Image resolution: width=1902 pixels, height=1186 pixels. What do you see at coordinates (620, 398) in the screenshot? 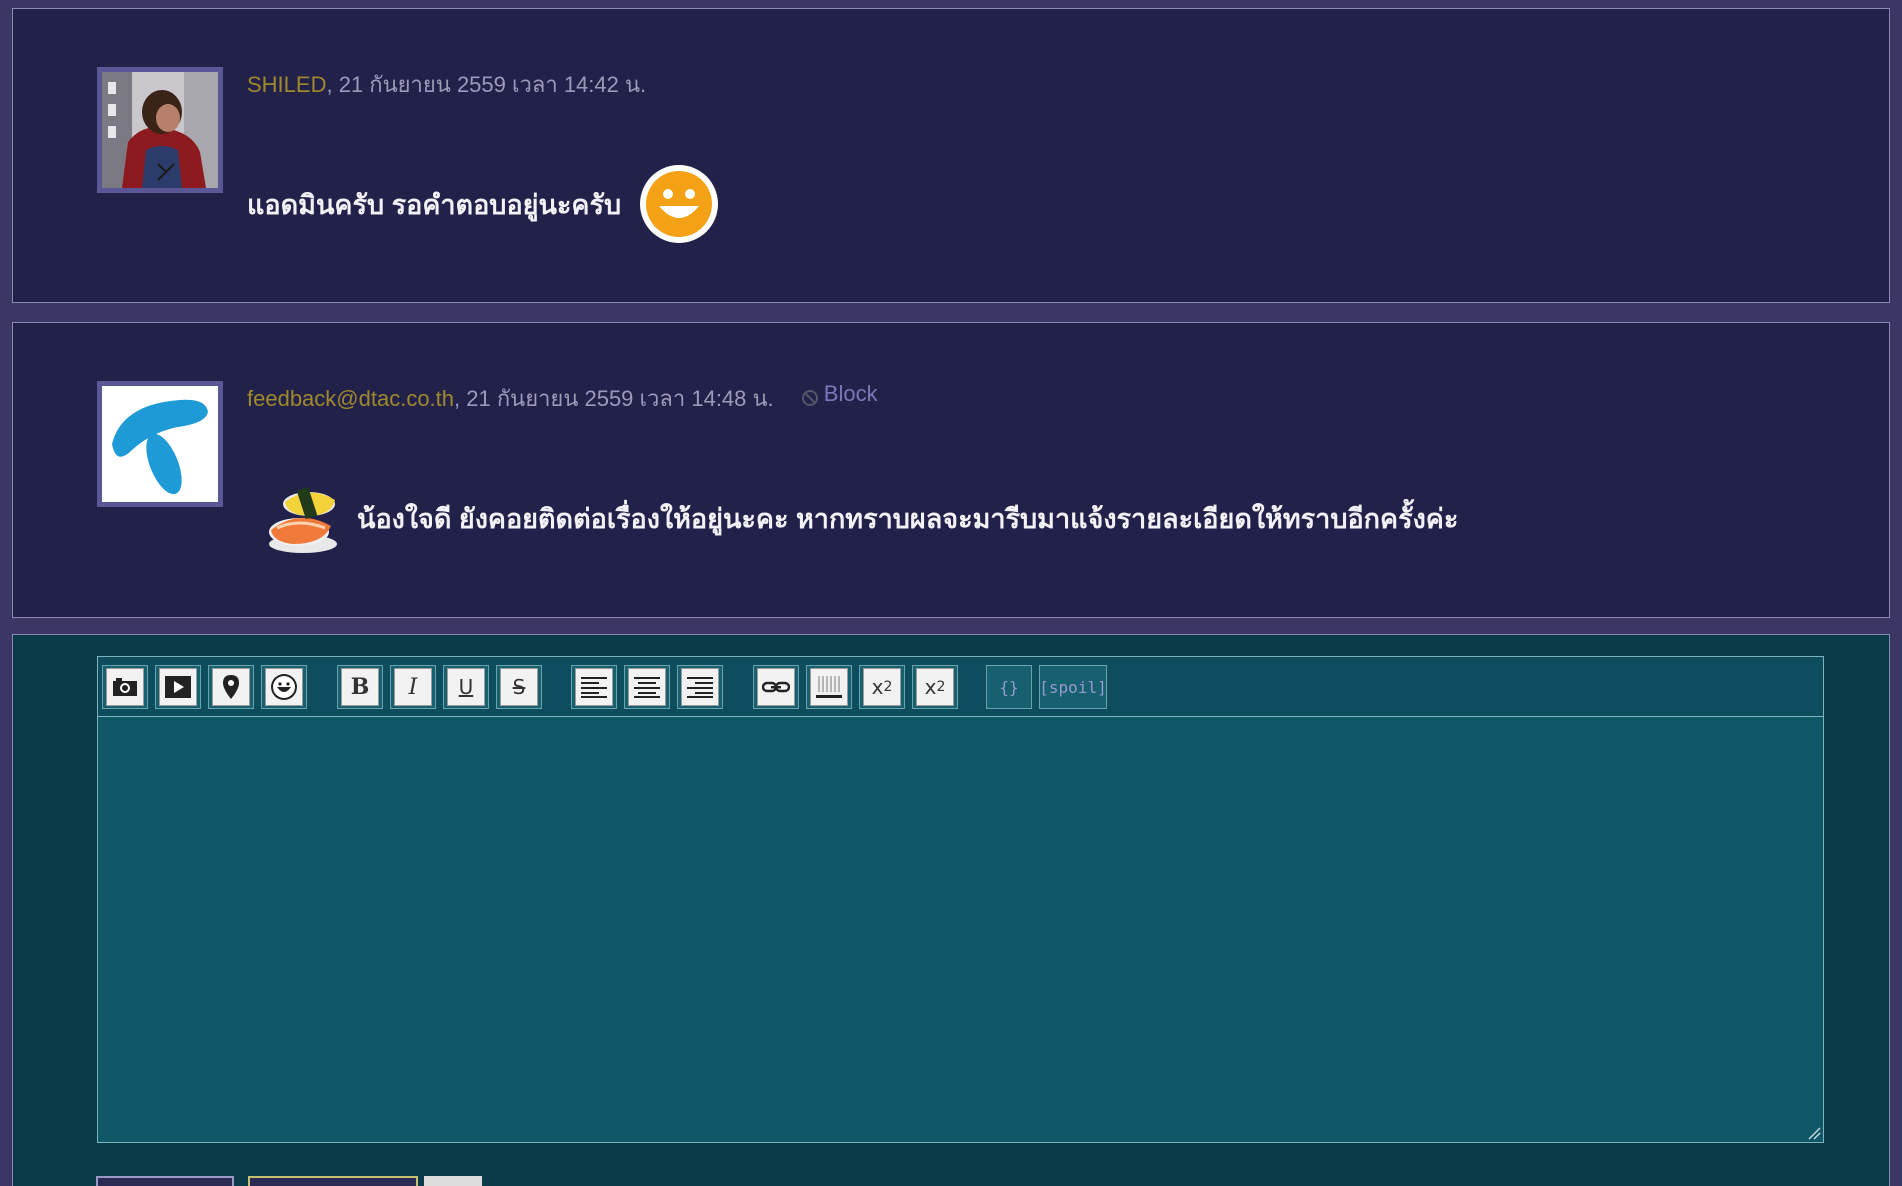
I see `timestamp: 21 กันยายน 2559 เวลา 14:48 น.` at bounding box center [620, 398].